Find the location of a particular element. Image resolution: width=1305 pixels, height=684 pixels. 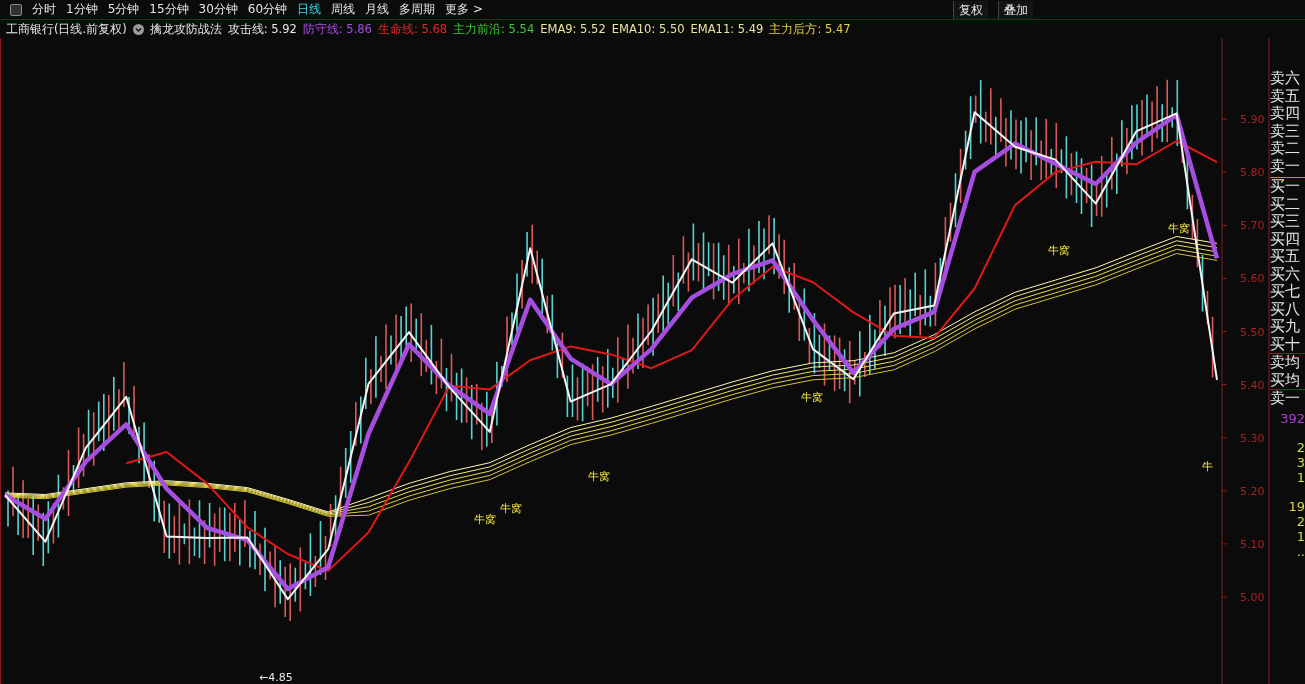

bid-level-label: 买五 is located at coordinates (1285, 257).